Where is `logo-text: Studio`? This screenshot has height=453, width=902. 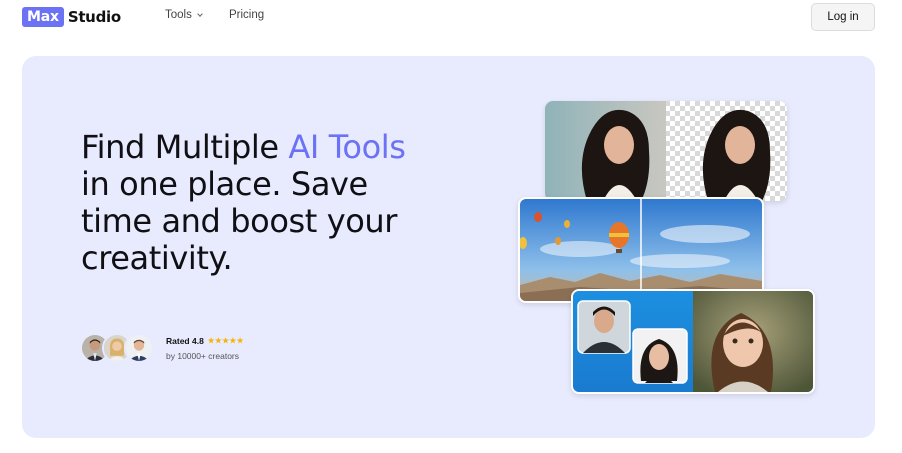 logo-text: Studio is located at coordinates (94, 17).